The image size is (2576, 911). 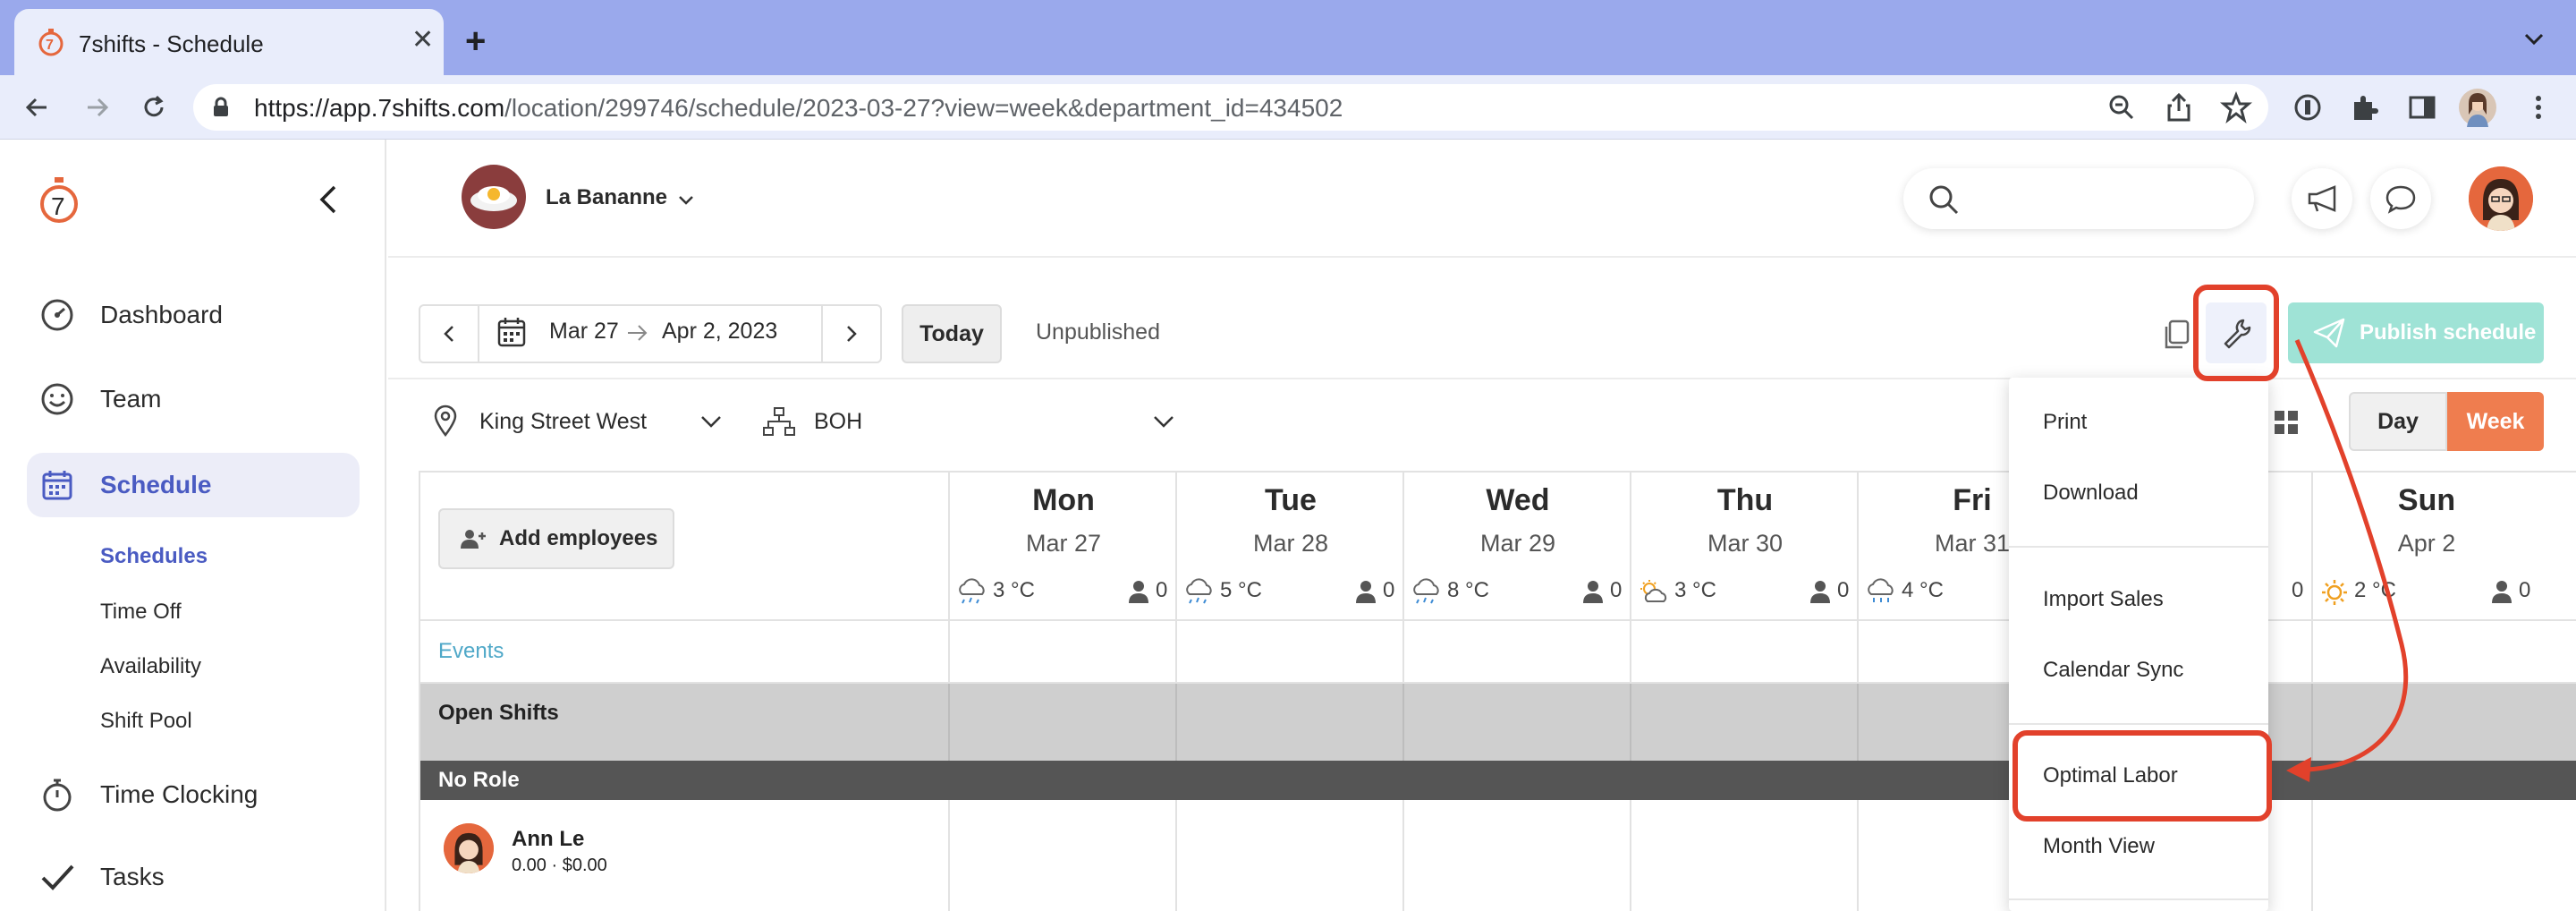 I want to click on tab-search-chevron-icon, so click(x=2534, y=38).